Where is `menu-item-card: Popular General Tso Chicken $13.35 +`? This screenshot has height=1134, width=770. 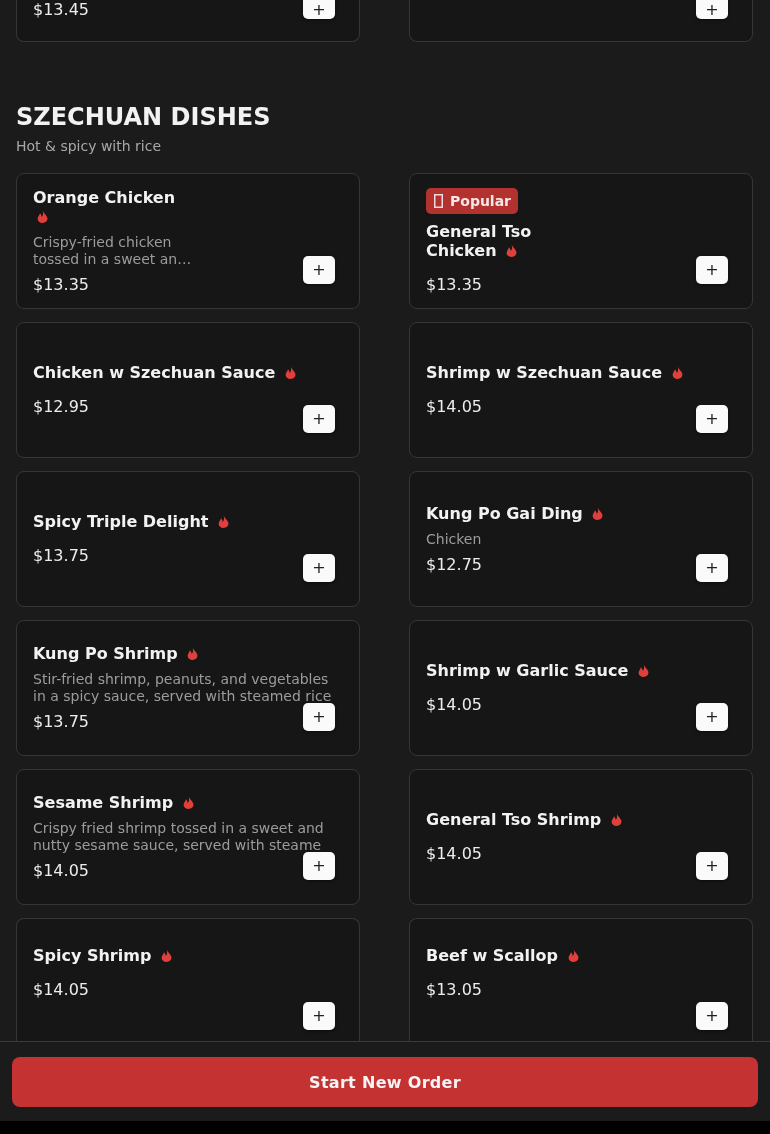 menu-item-card: Popular General Tso Chicken $13.35 + is located at coordinates (581, 241).